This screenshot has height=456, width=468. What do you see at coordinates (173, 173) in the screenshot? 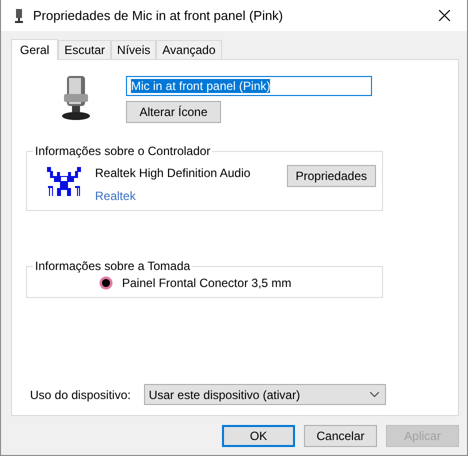
I see `controller-name: Realtek High Definition Audio` at bounding box center [173, 173].